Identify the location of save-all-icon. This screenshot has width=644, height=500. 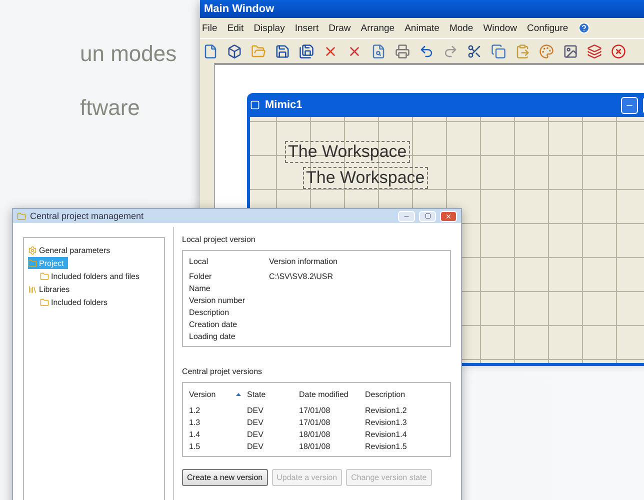
(306, 51).